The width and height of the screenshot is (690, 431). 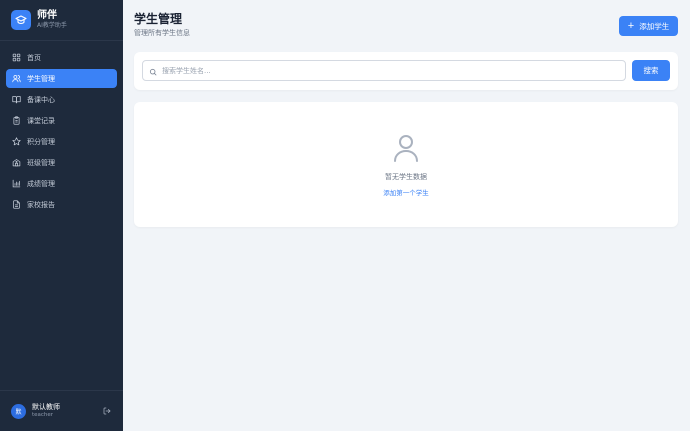 I want to click on clipboard-icon, so click(x=16, y=121).